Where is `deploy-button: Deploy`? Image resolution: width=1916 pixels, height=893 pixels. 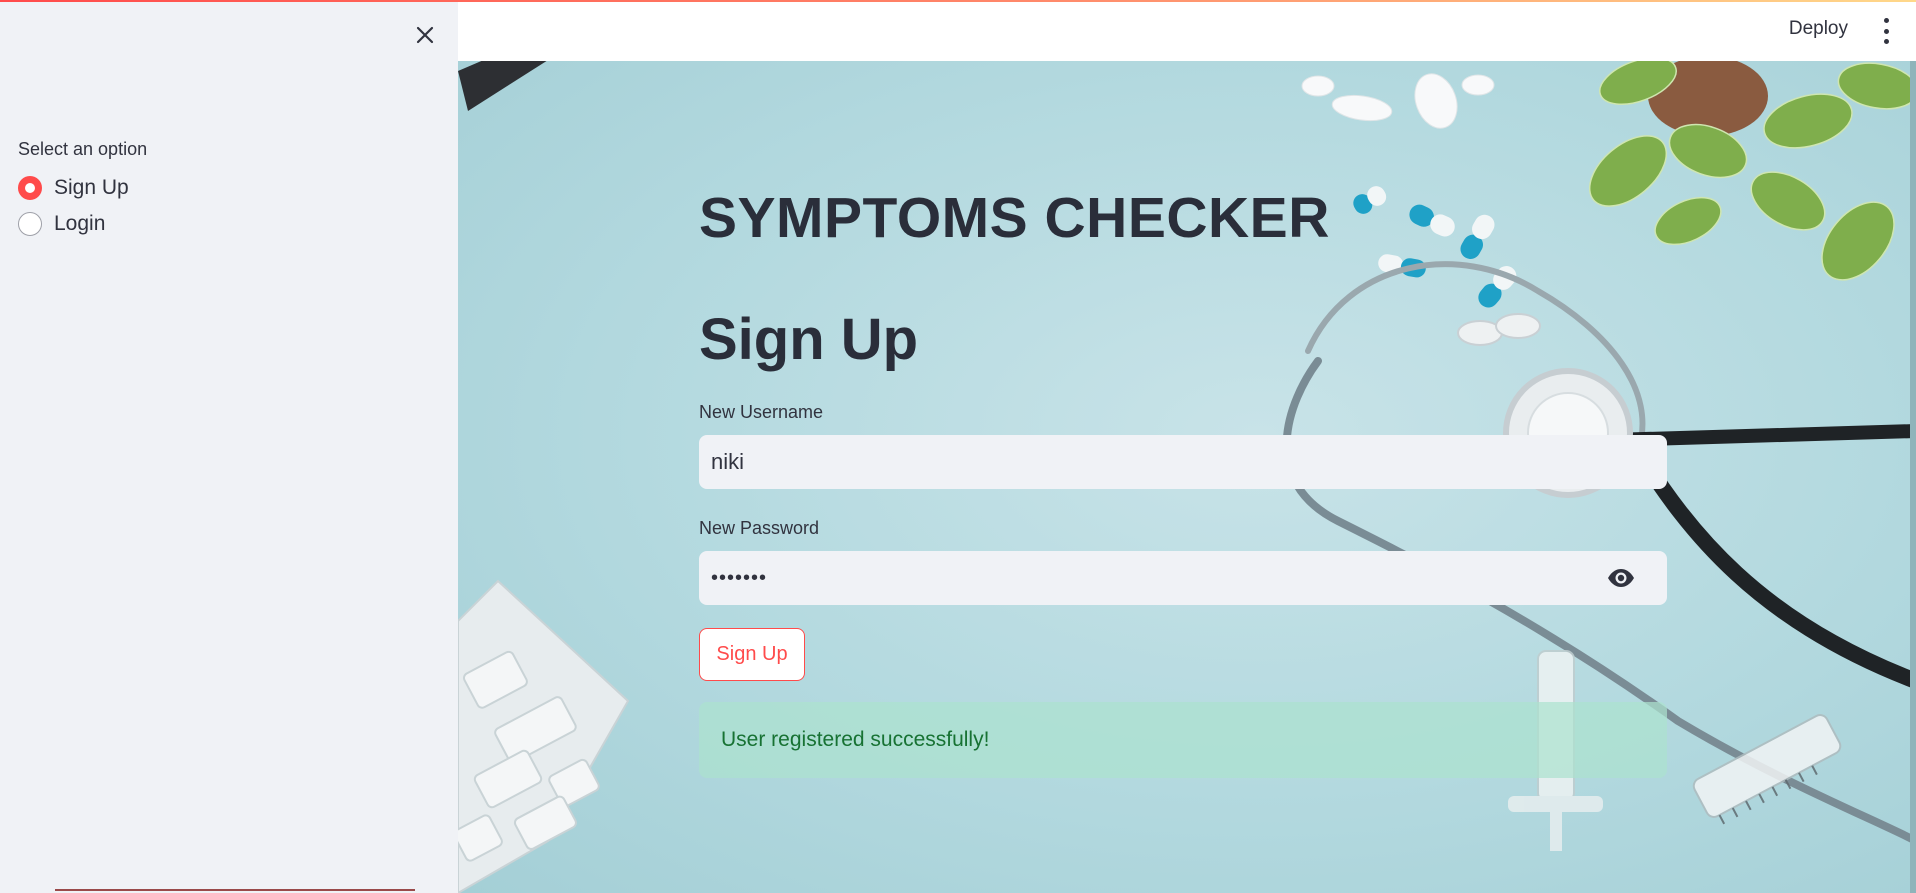
deploy-button: Deploy is located at coordinates (1818, 29).